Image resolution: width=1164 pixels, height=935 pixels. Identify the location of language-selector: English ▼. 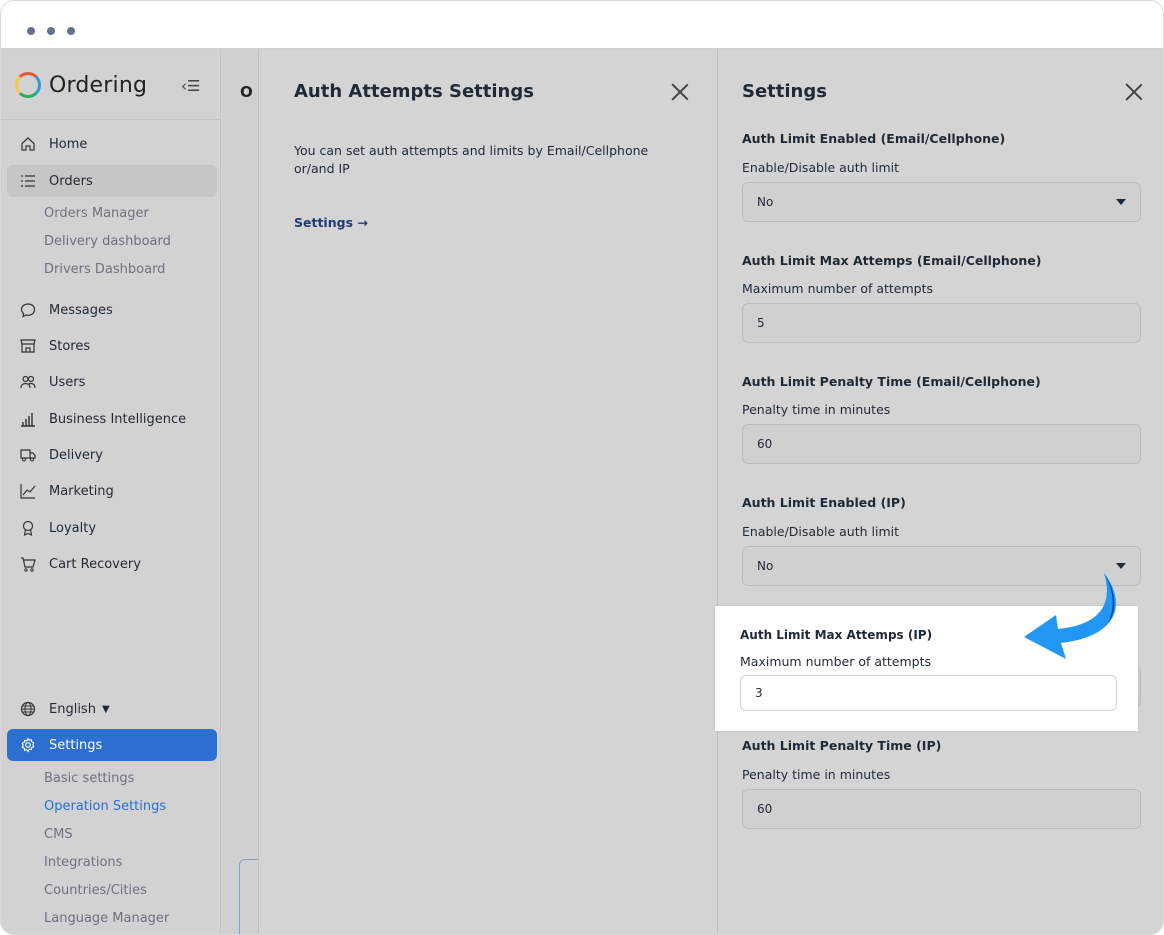
(112, 709).